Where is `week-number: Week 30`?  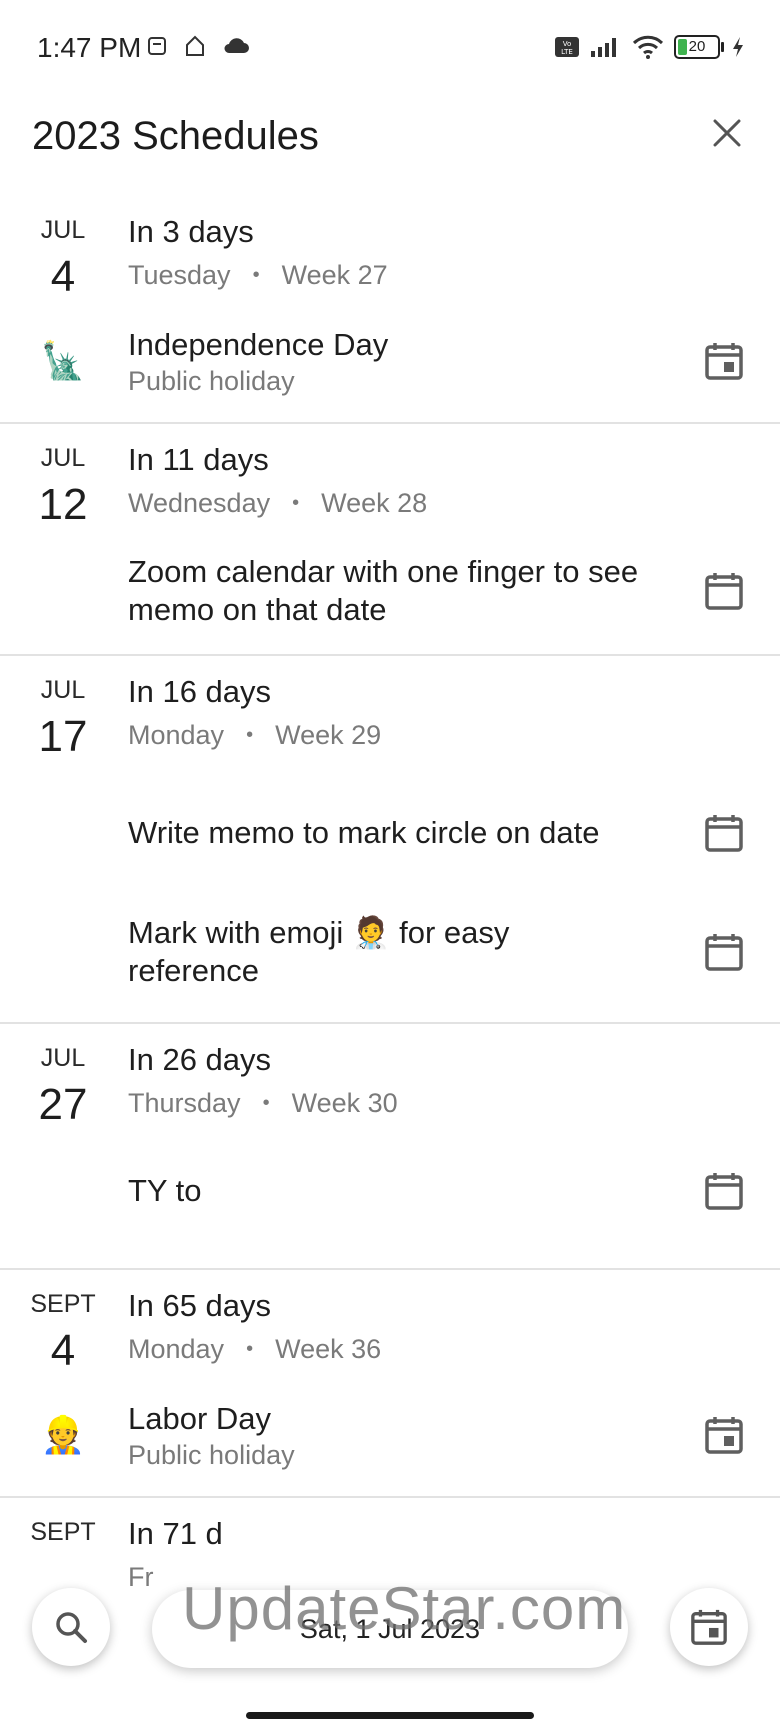 week-number: Week 30 is located at coordinates (344, 1103).